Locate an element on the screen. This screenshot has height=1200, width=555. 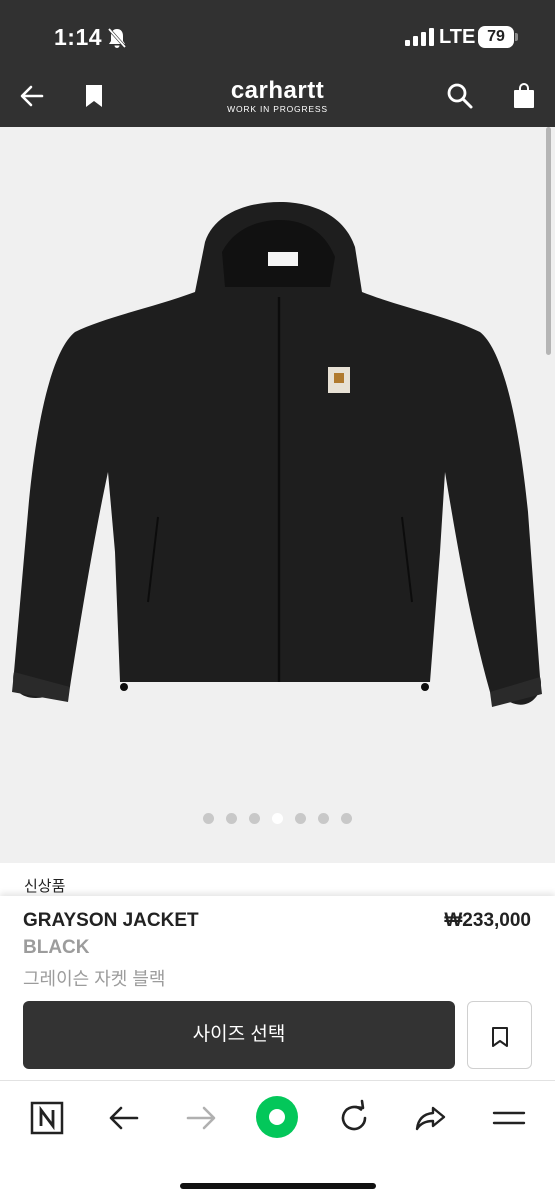
select-size-button: 사이즈 선택 is located at coordinates (239, 1035).